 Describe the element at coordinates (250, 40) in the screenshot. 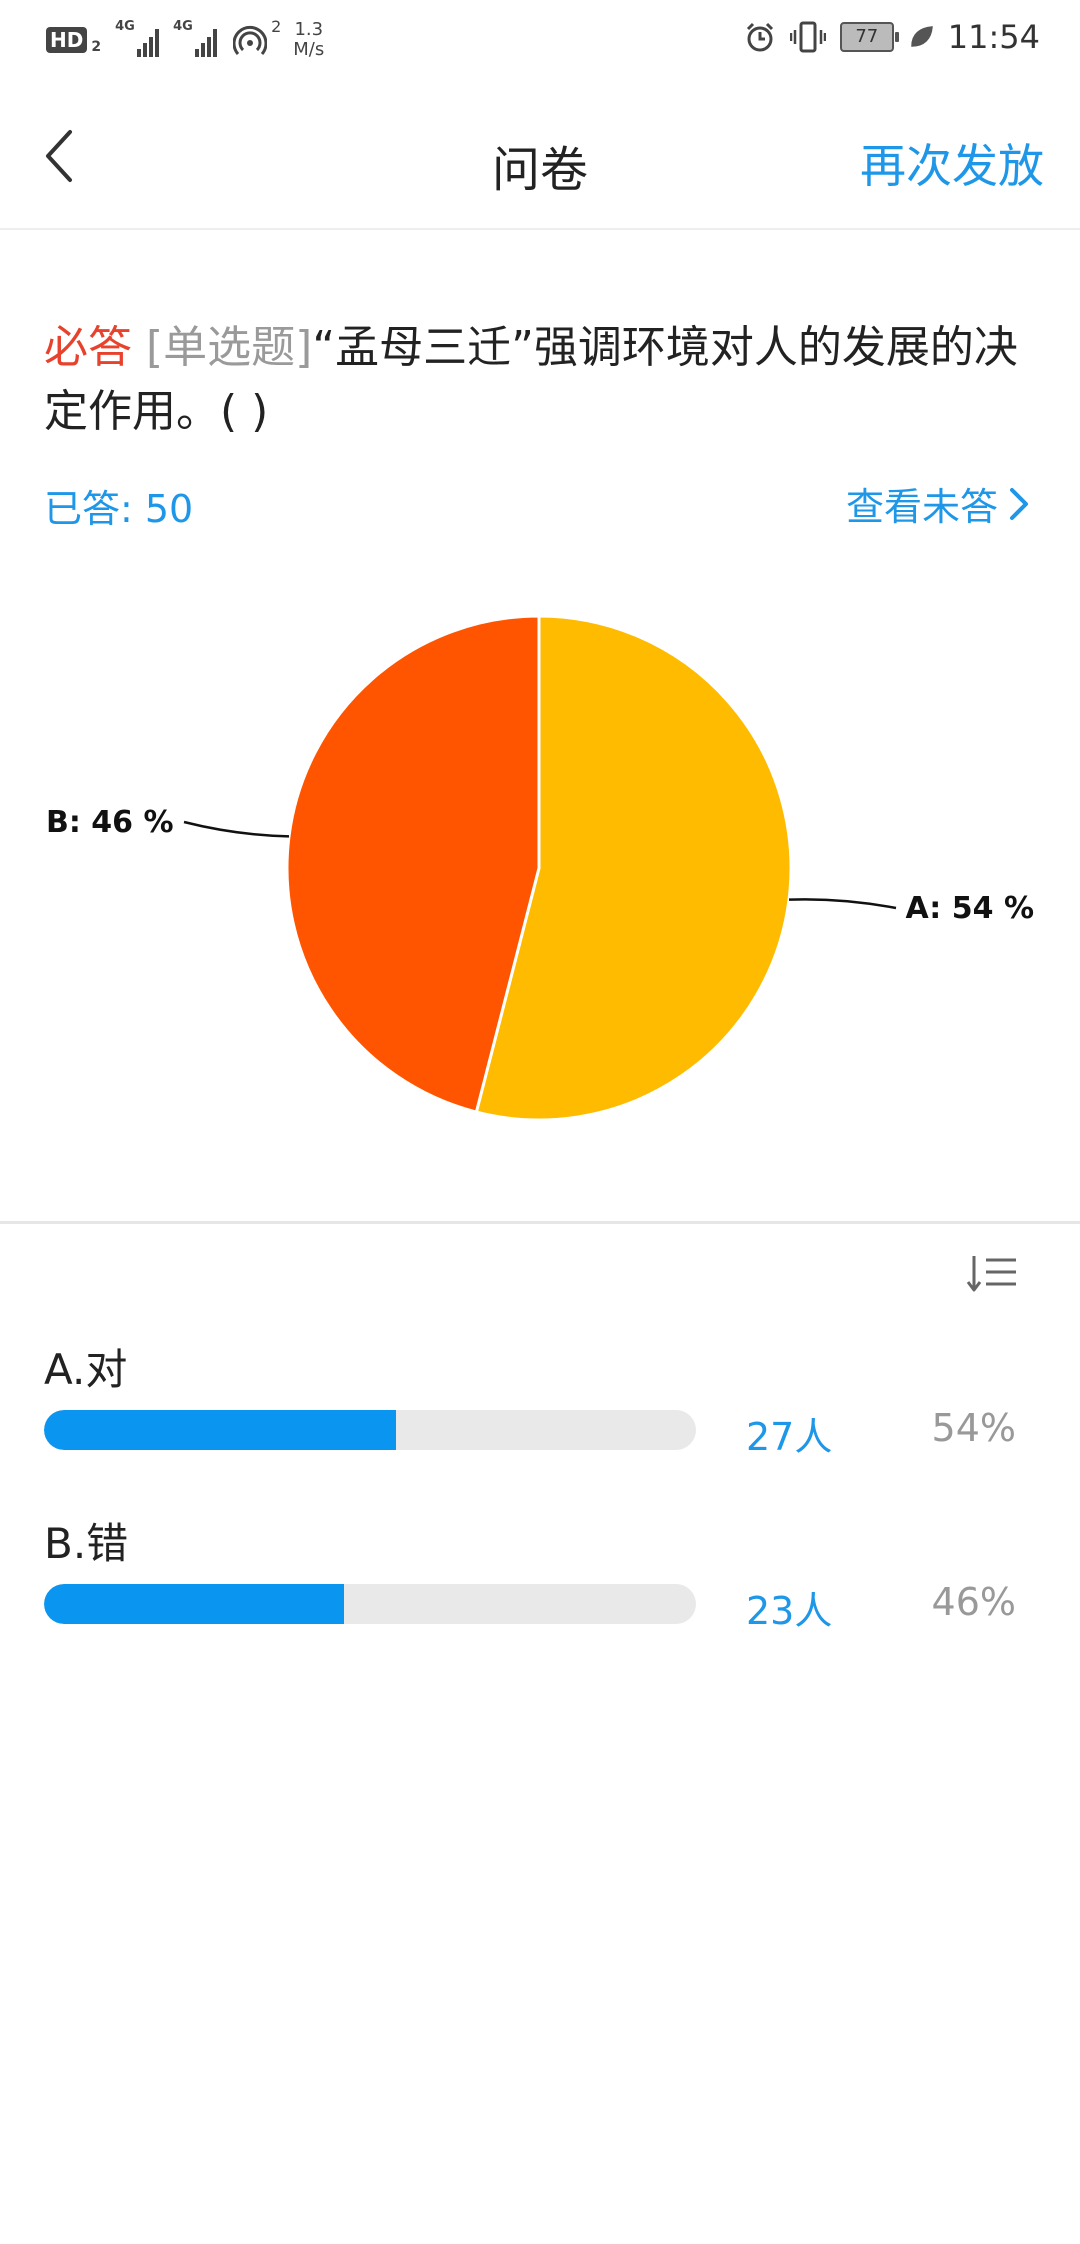

I see `hotspot-icon` at that location.